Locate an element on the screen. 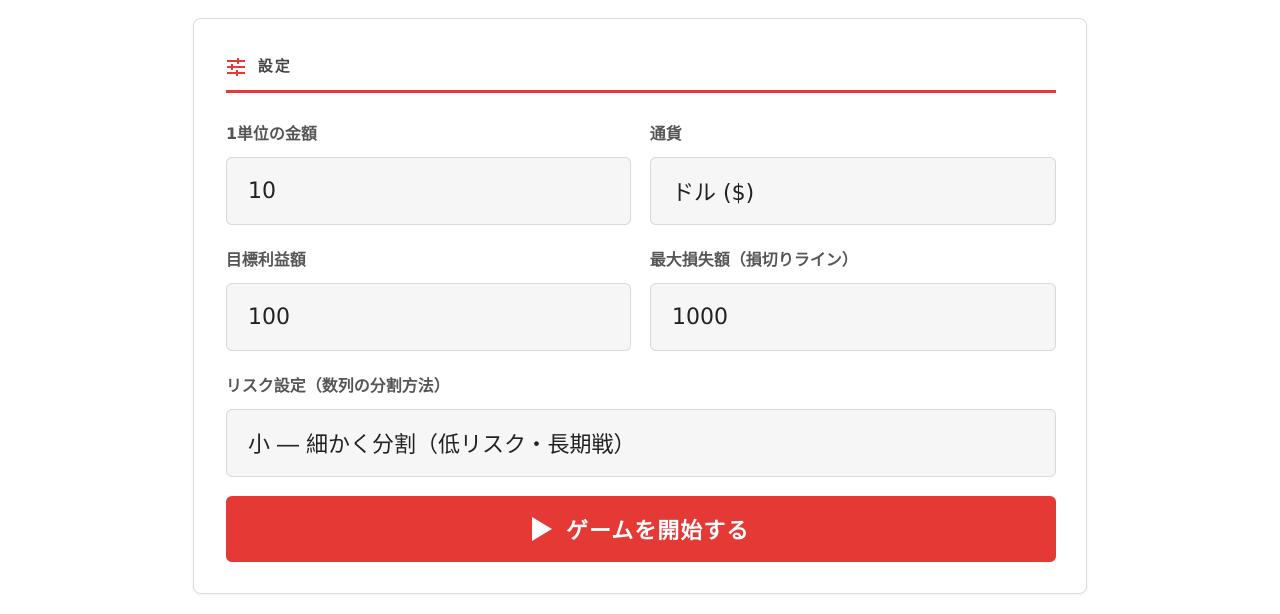 This screenshot has height=614, width=1280. target-profit-label: 目標利益額 is located at coordinates (266, 259).